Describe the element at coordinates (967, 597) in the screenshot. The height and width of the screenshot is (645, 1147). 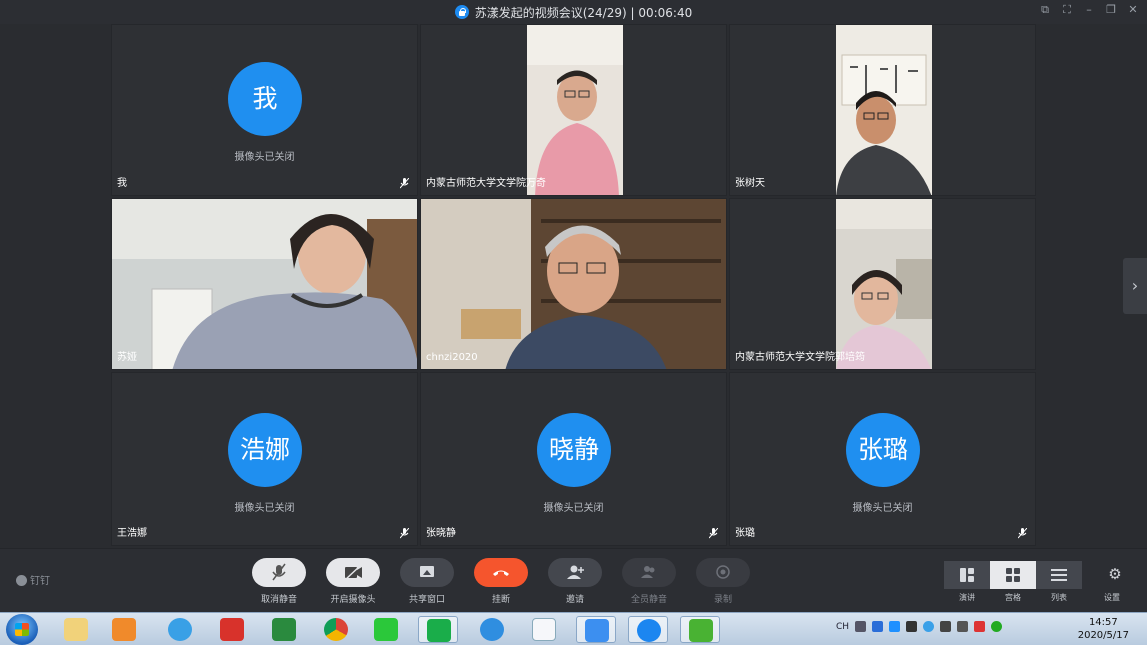
I see `speaker-view-label: 演讲` at that location.